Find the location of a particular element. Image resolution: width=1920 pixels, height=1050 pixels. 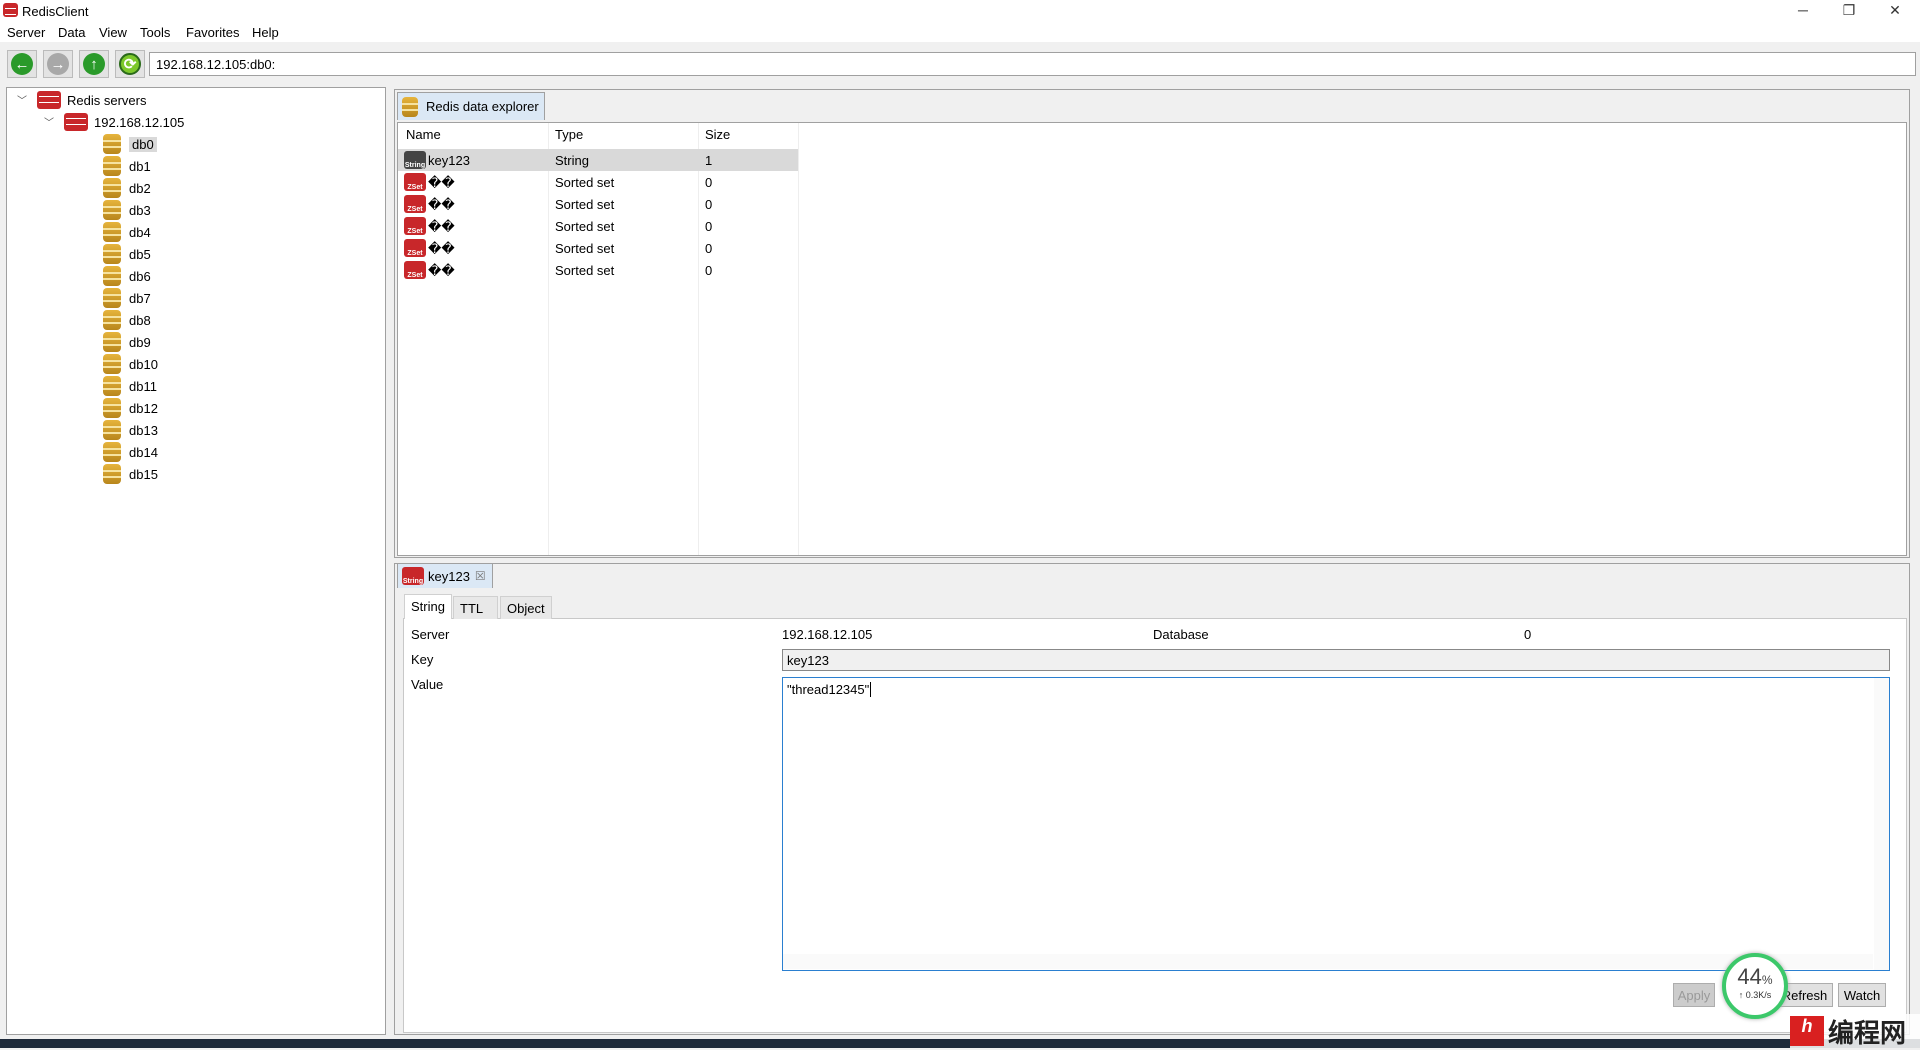

address-field: 192.168.12.105:db0: is located at coordinates (1032, 64).